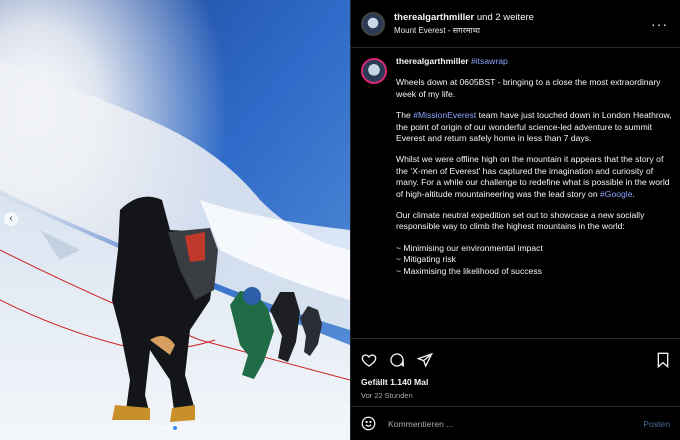 This screenshot has height=440, width=680. Describe the element at coordinates (369, 360) in the screenshot. I see `heart-icon` at that location.